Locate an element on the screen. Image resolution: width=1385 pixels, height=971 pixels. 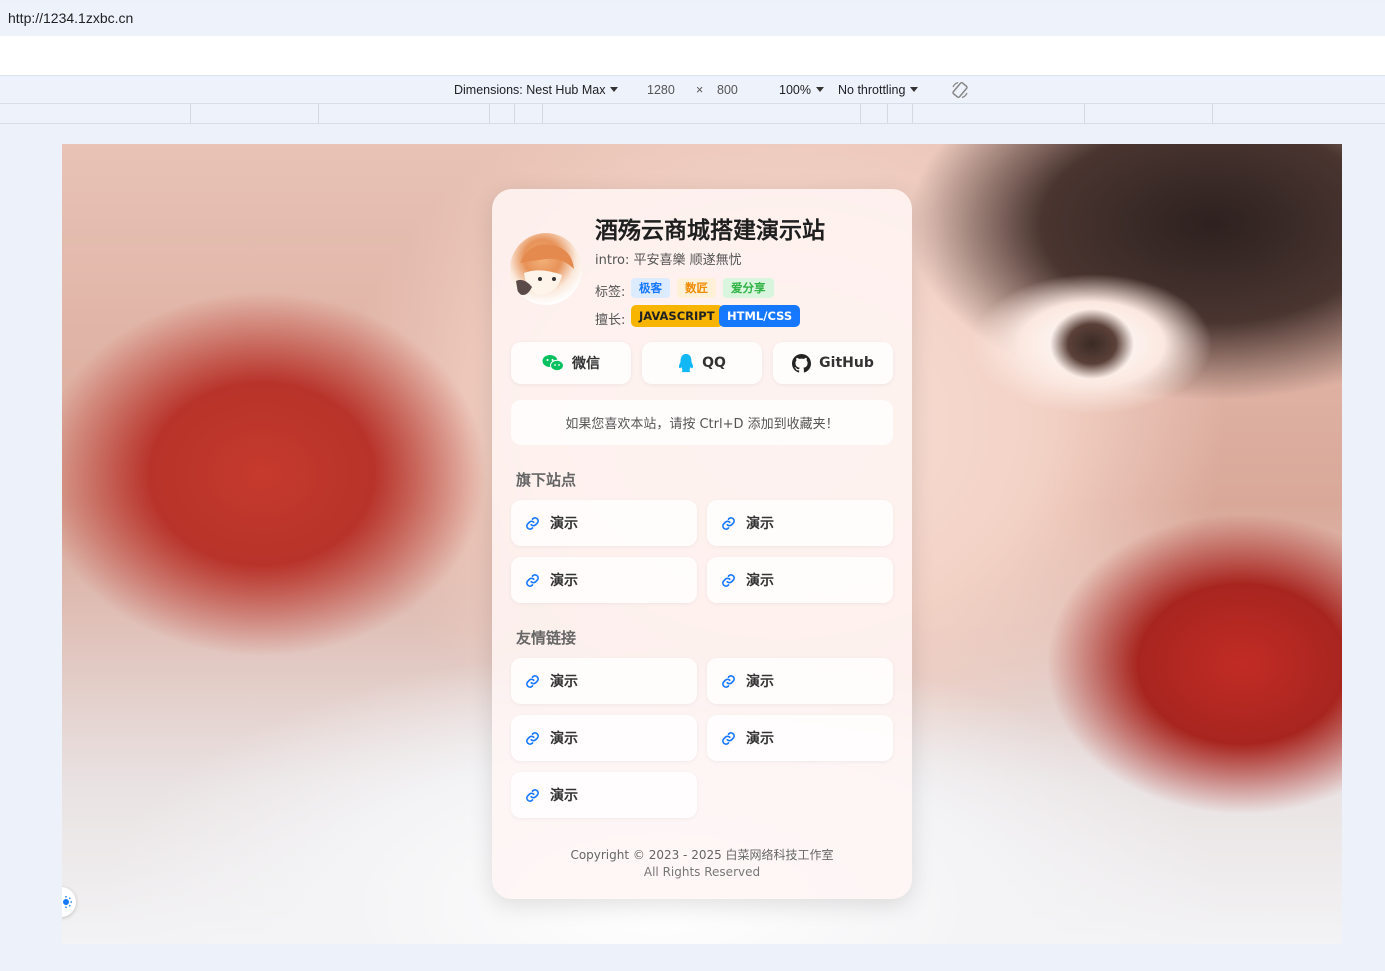
github-button: GitHub is located at coordinates (833, 363).